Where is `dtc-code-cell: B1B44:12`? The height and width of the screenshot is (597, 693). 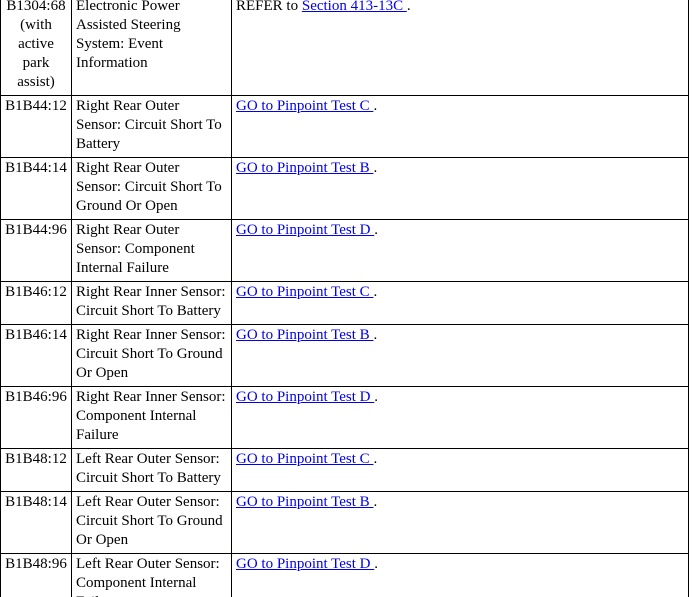 dtc-code-cell: B1B44:12 is located at coordinates (36, 126).